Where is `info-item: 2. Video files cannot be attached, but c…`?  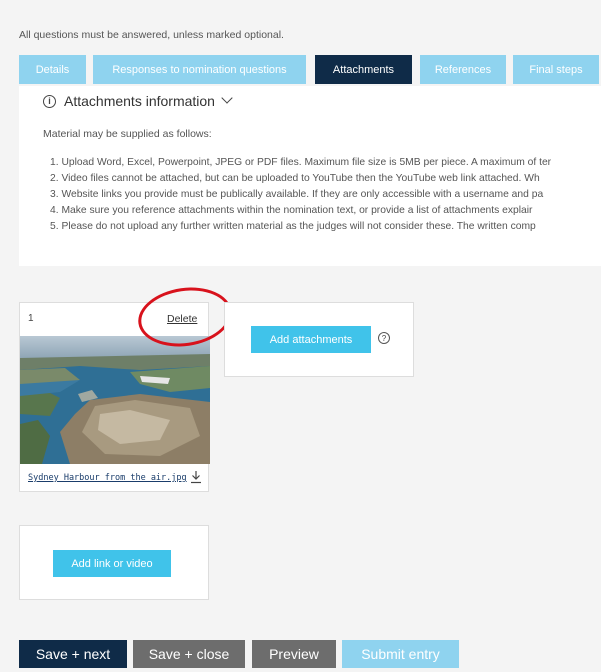 info-item: 2. Video files cannot be attached, but c… is located at coordinates (295, 178).